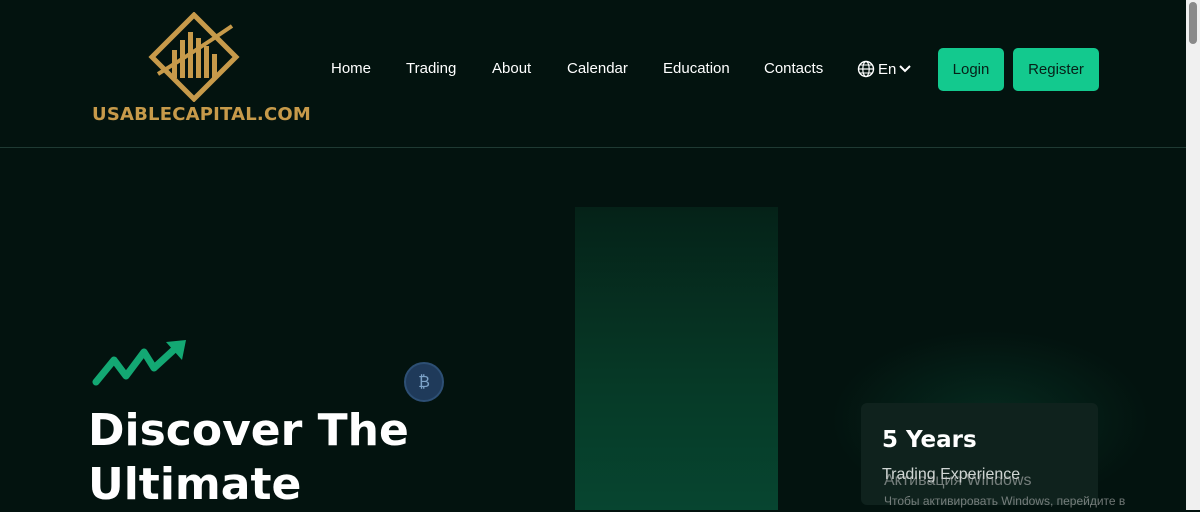 The height and width of the screenshot is (512, 1200). What do you see at coordinates (1193, 23) in the screenshot?
I see `scrollbar-thumb` at bounding box center [1193, 23].